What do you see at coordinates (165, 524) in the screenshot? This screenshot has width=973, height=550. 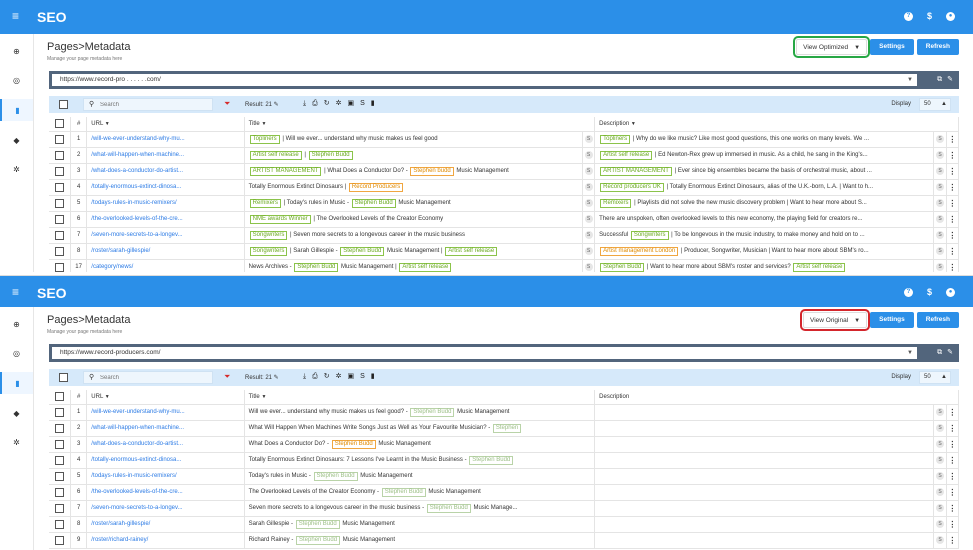 I see `row-url-link: /roster/sarah-gillespie/` at bounding box center [165, 524].